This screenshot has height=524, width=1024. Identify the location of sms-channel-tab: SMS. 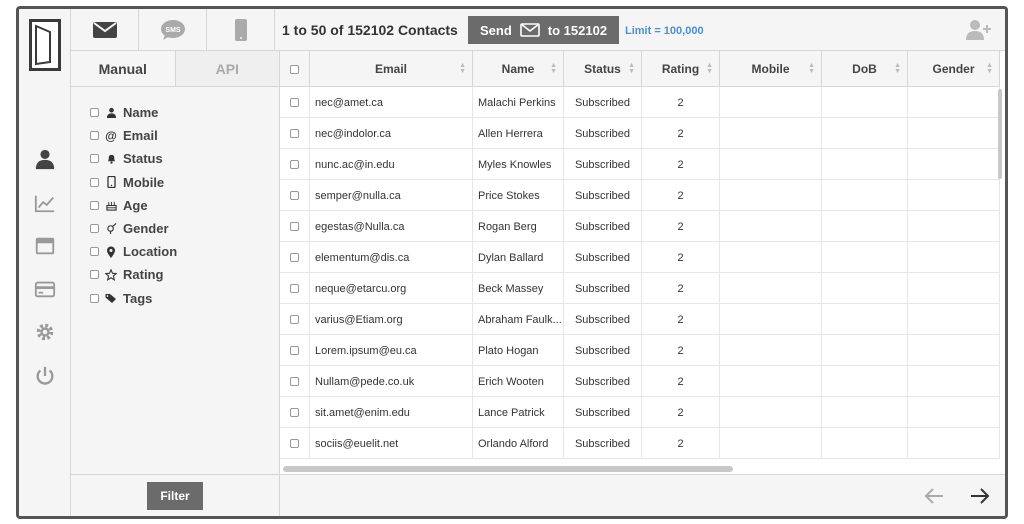
(173, 30).